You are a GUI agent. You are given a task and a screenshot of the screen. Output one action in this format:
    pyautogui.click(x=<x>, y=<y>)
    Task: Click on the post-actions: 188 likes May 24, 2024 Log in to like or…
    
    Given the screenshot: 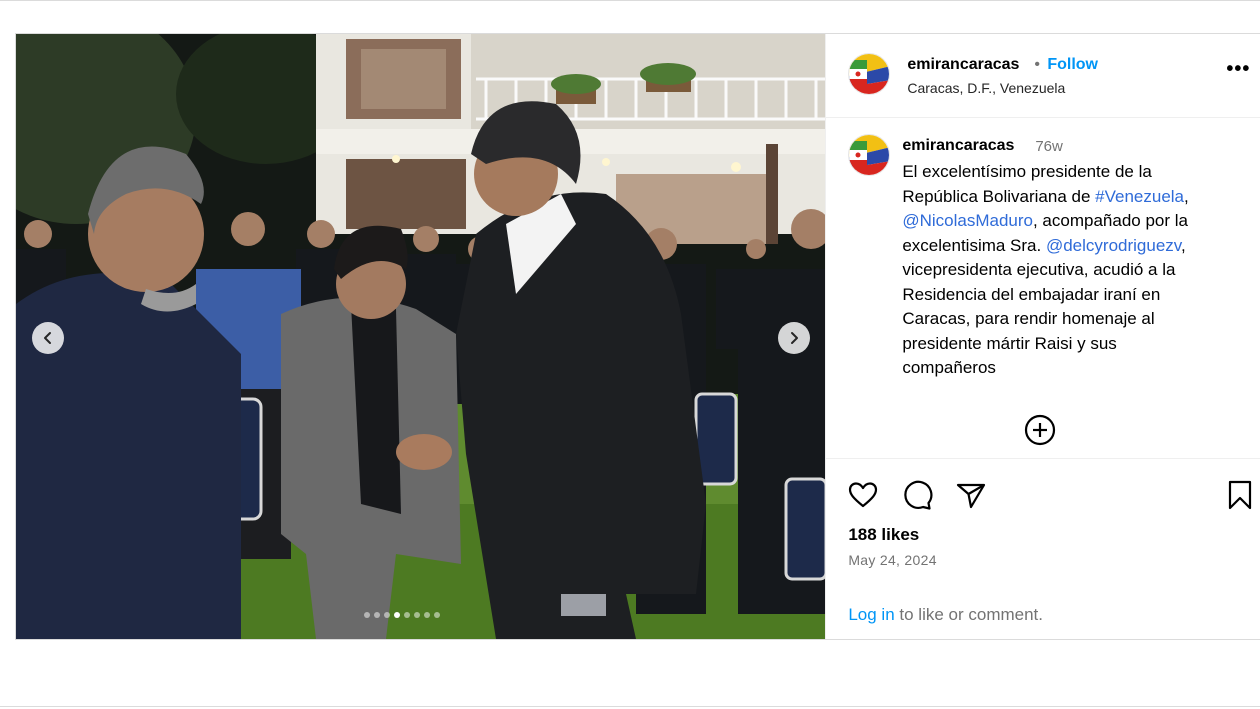 What is the action you would take?
    pyautogui.click(x=1043, y=548)
    